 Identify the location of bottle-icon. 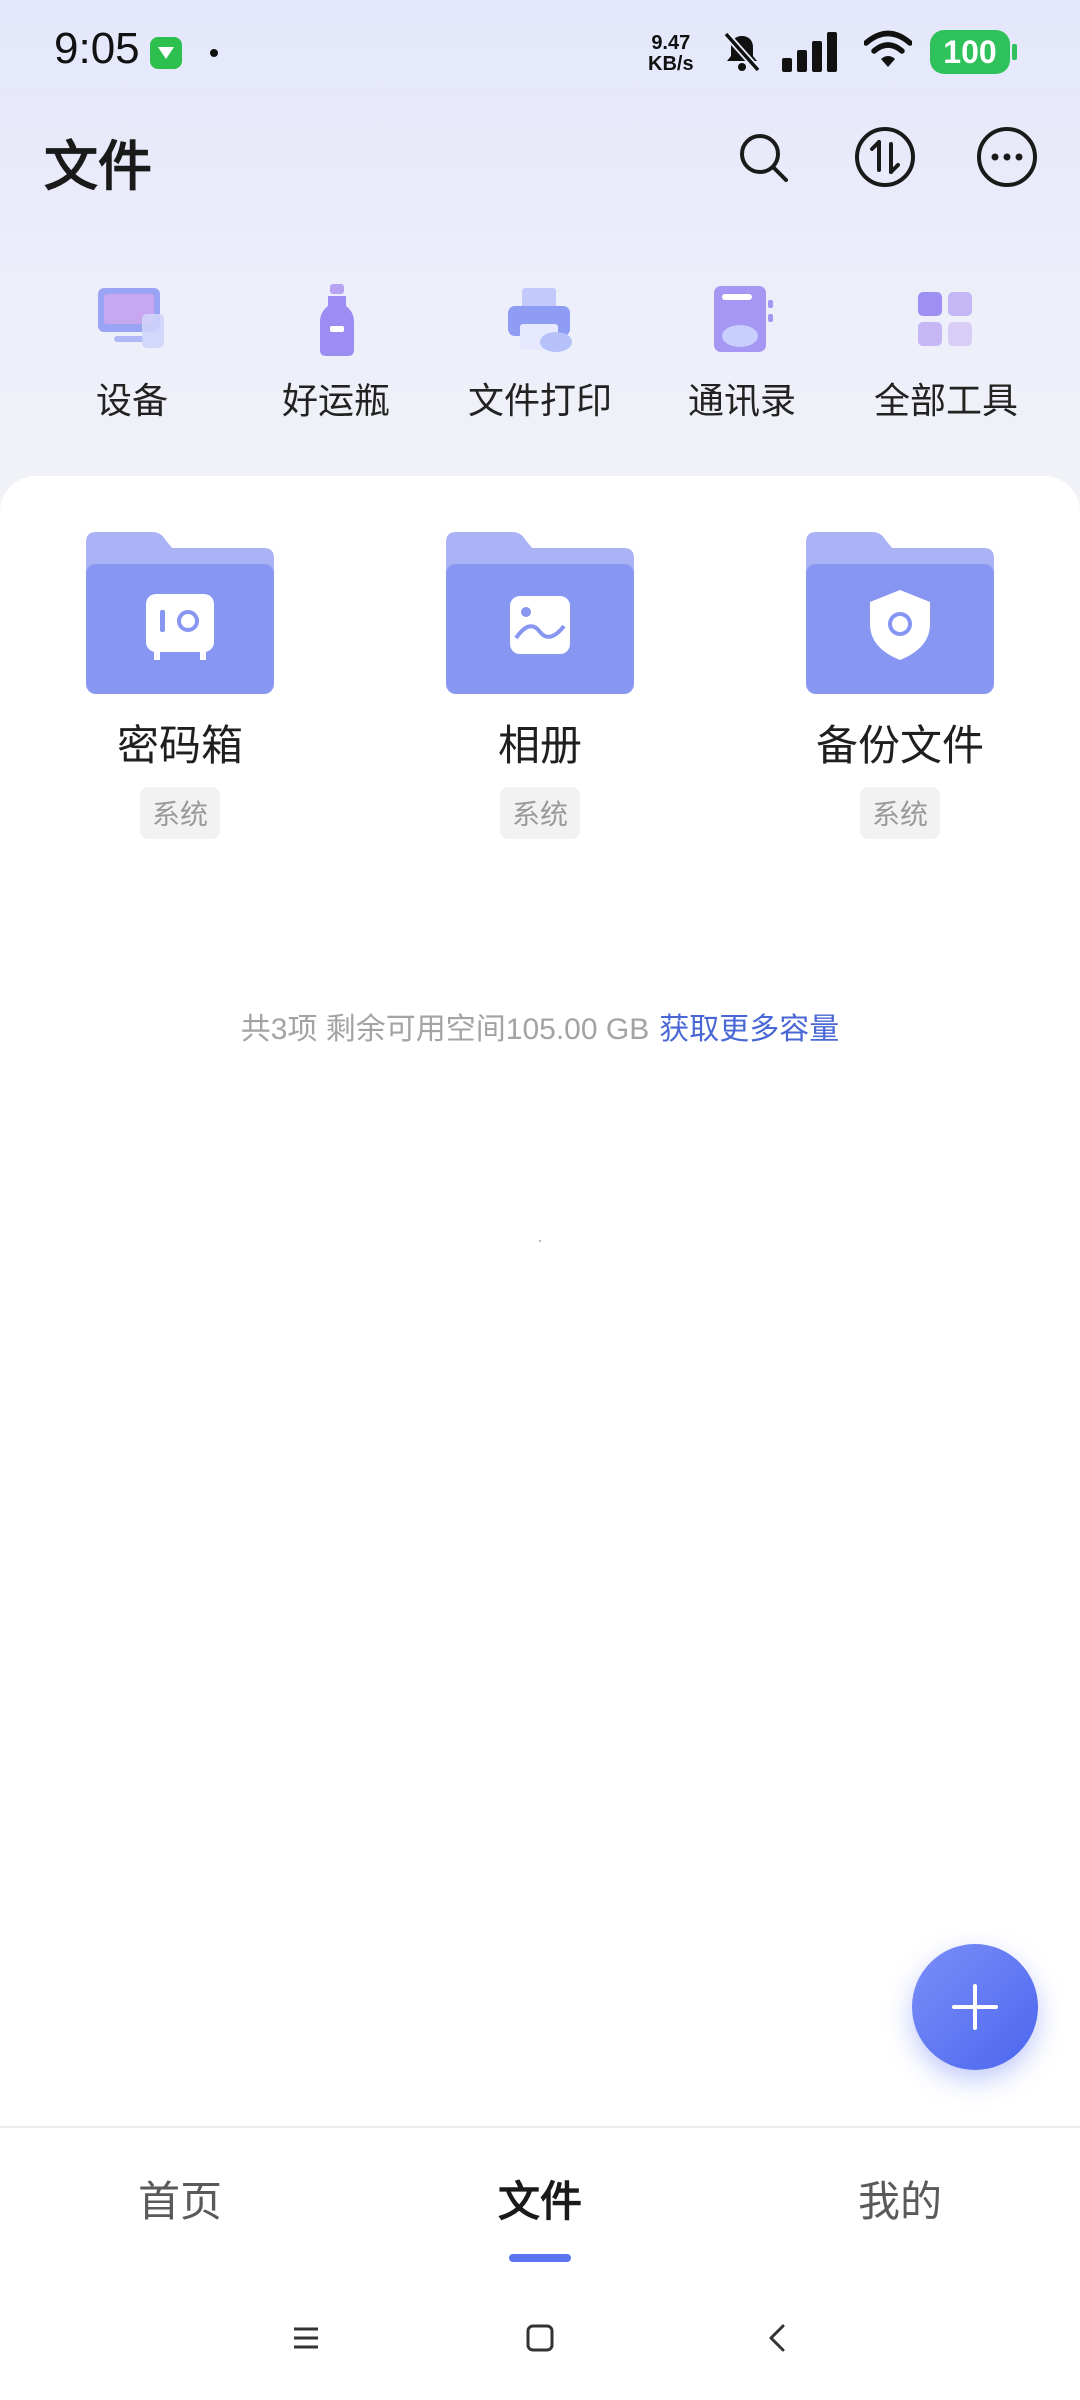
(337, 320).